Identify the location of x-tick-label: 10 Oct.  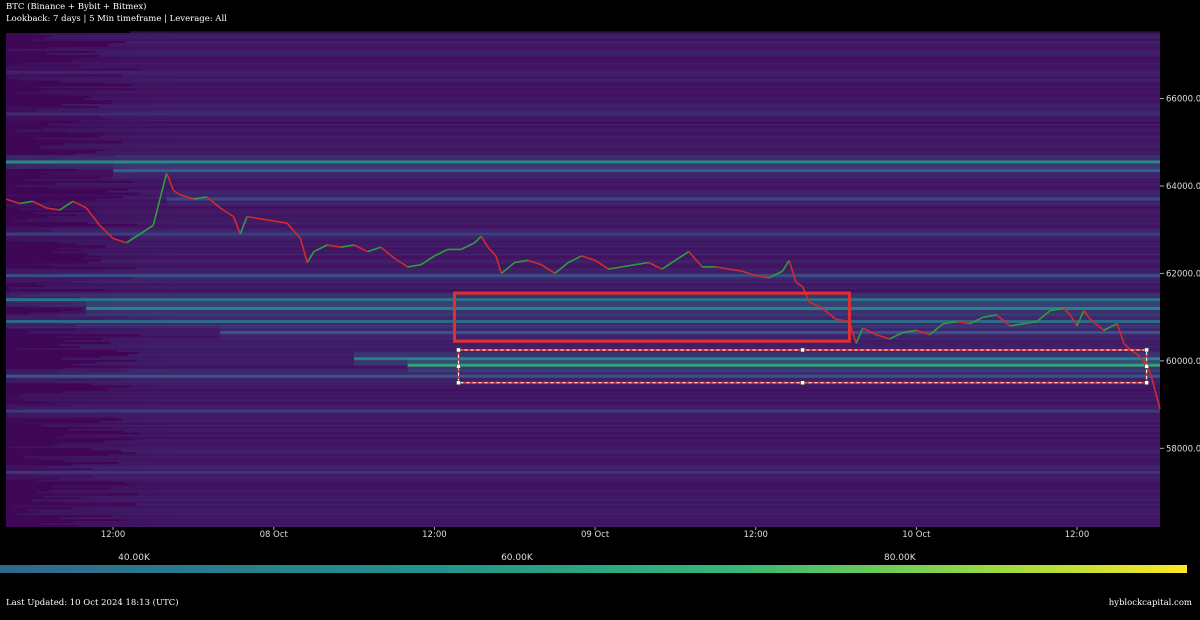
(916, 535).